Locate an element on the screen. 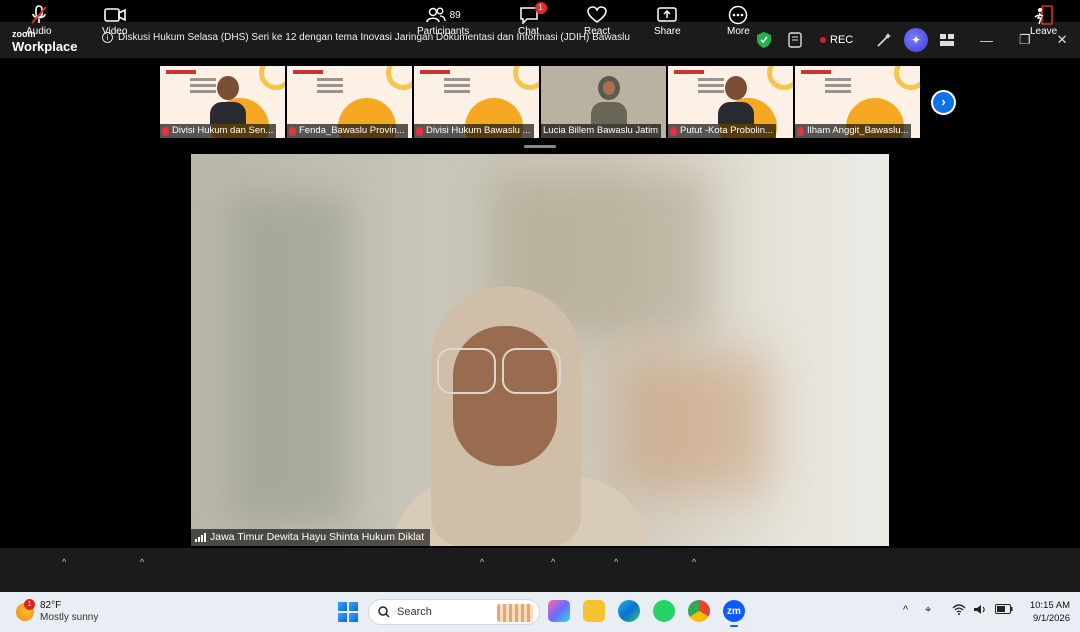 The image size is (1080, 632). clock-time: 10:15 AM is located at coordinates (1049, 605).